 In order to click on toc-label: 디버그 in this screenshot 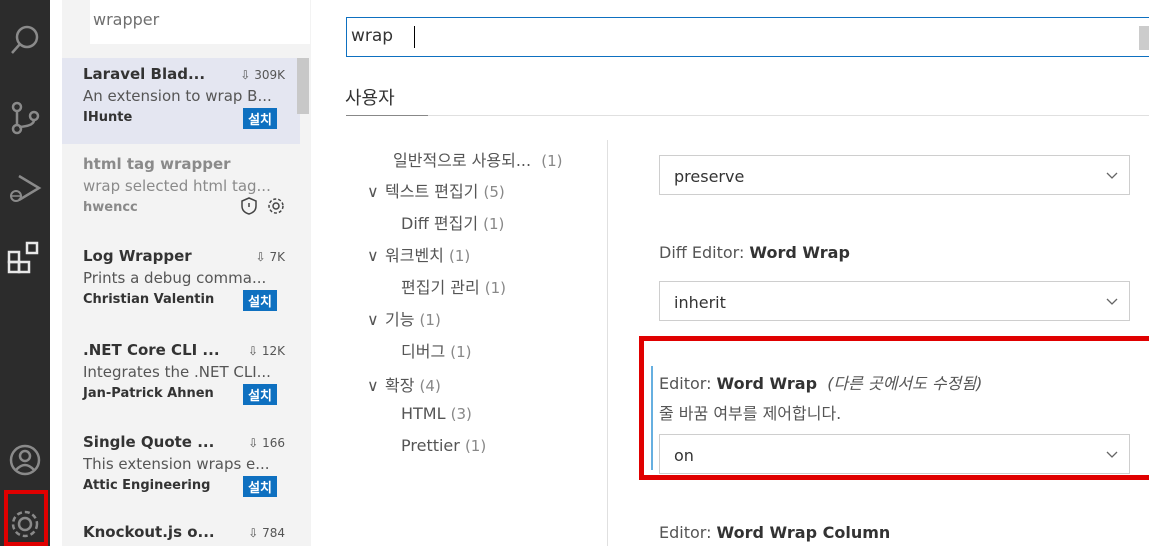, I will do `click(423, 351)`.